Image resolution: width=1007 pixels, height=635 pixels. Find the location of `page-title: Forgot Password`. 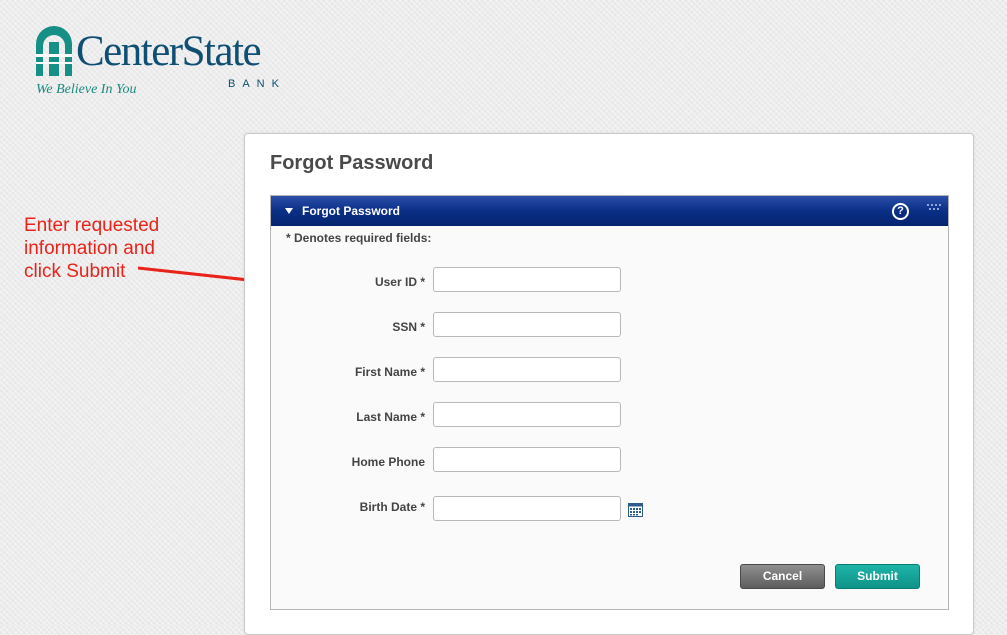

page-title: Forgot Password is located at coordinates (352, 163).